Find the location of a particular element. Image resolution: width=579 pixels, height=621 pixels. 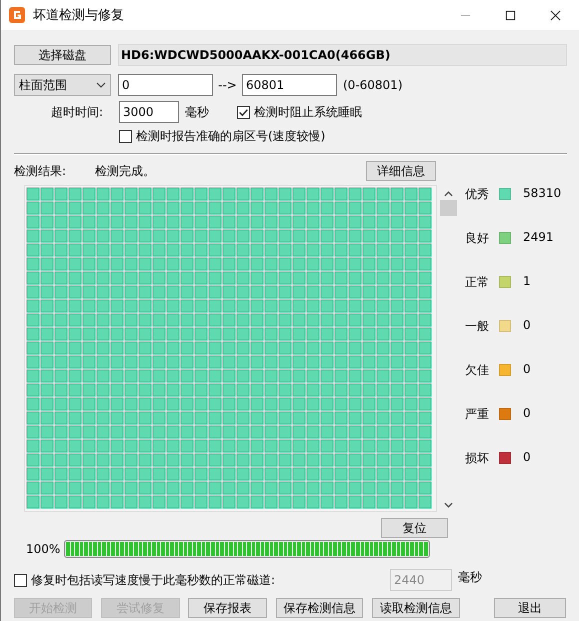

range-arrow: --> is located at coordinates (227, 85).